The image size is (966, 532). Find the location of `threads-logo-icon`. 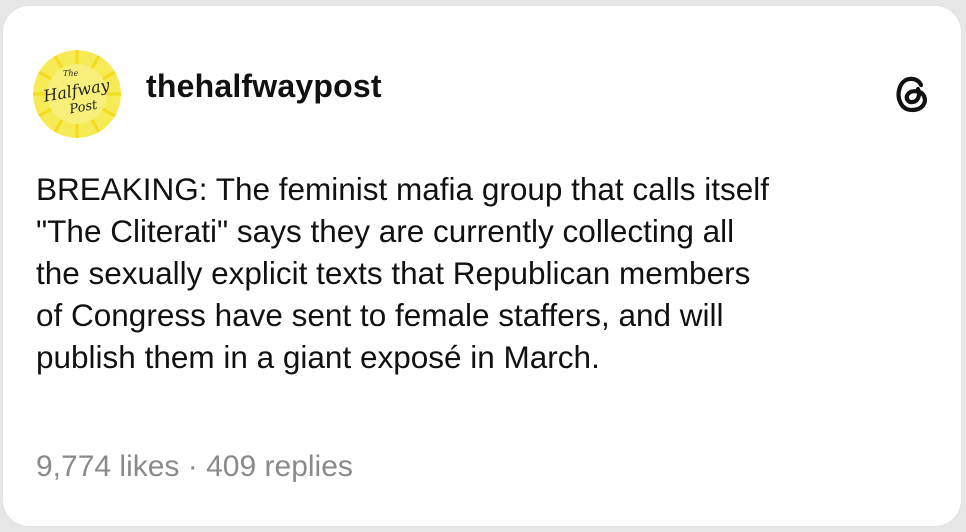

threads-logo-icon is located at coordinates (912, 93).